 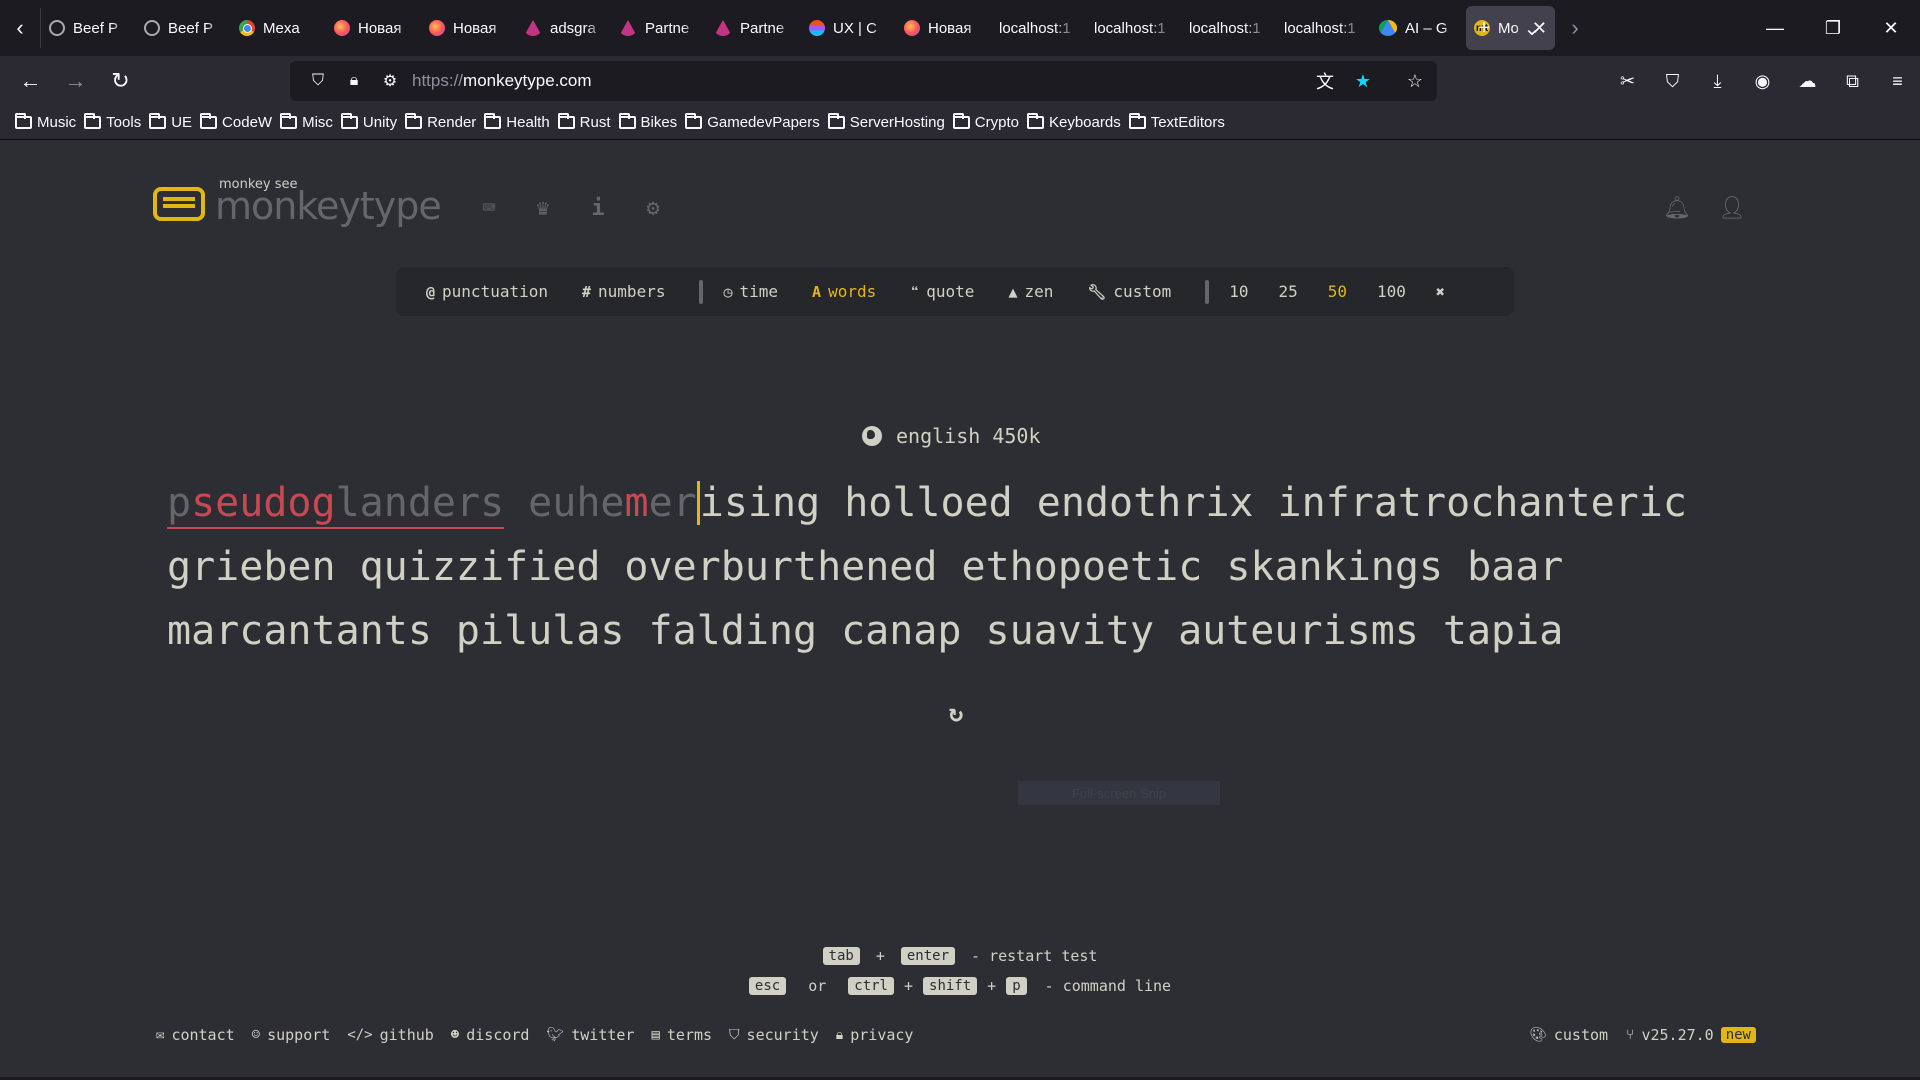 What do you see at coordinates (1503, 631) in the screenshot?
I see `word: tapia` at bounding box center [1503, 631].